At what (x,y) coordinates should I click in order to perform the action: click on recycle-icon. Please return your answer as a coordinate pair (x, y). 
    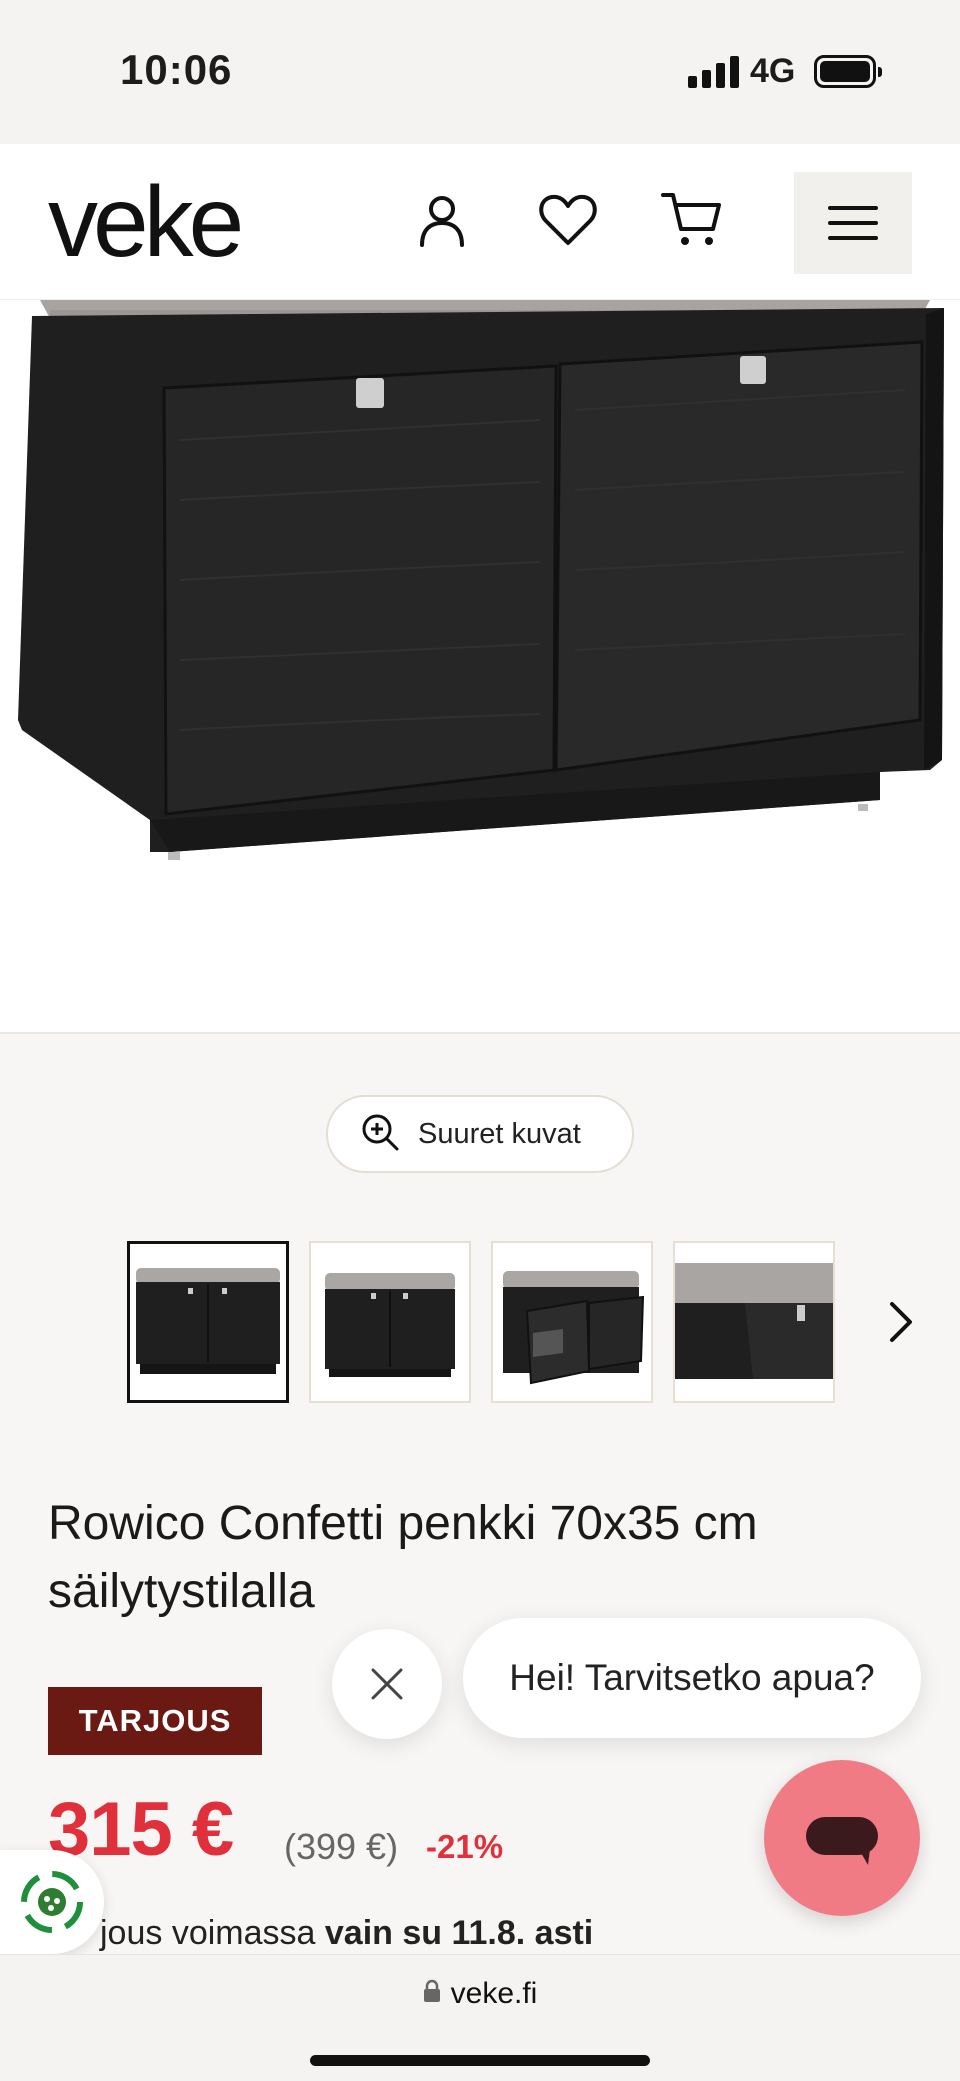
    Looking at the image, I should click on (52, 1902).